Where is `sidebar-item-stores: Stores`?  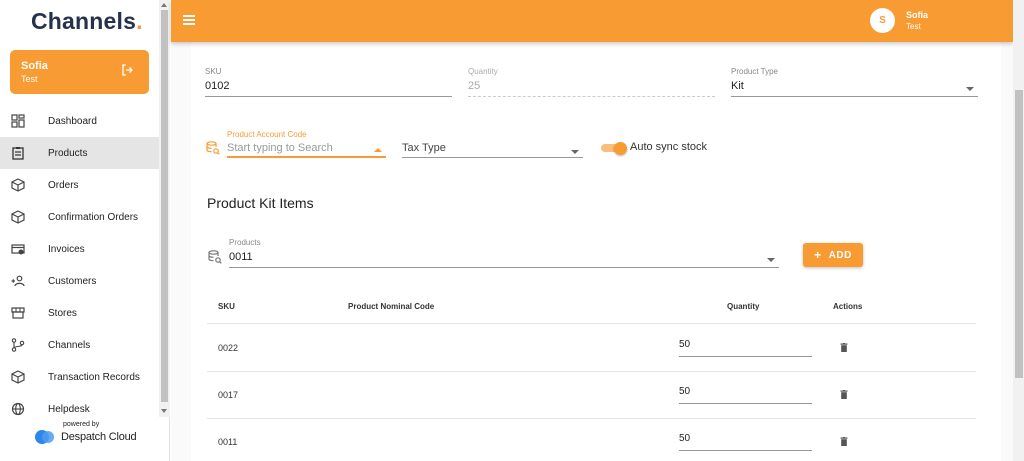 sidebar-item-stores: Stores is located at coordinates (79, 313).